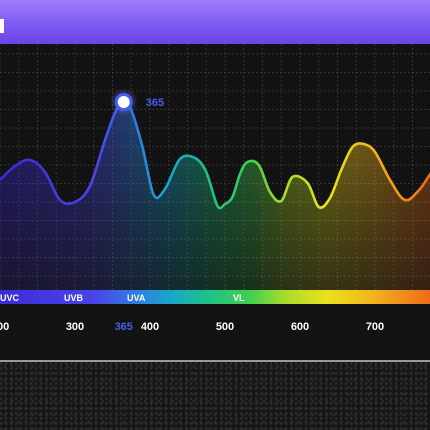  Describe the element at coordinates (4, 327) in the screenshot. I see `x-tick-label: 200` at that location.